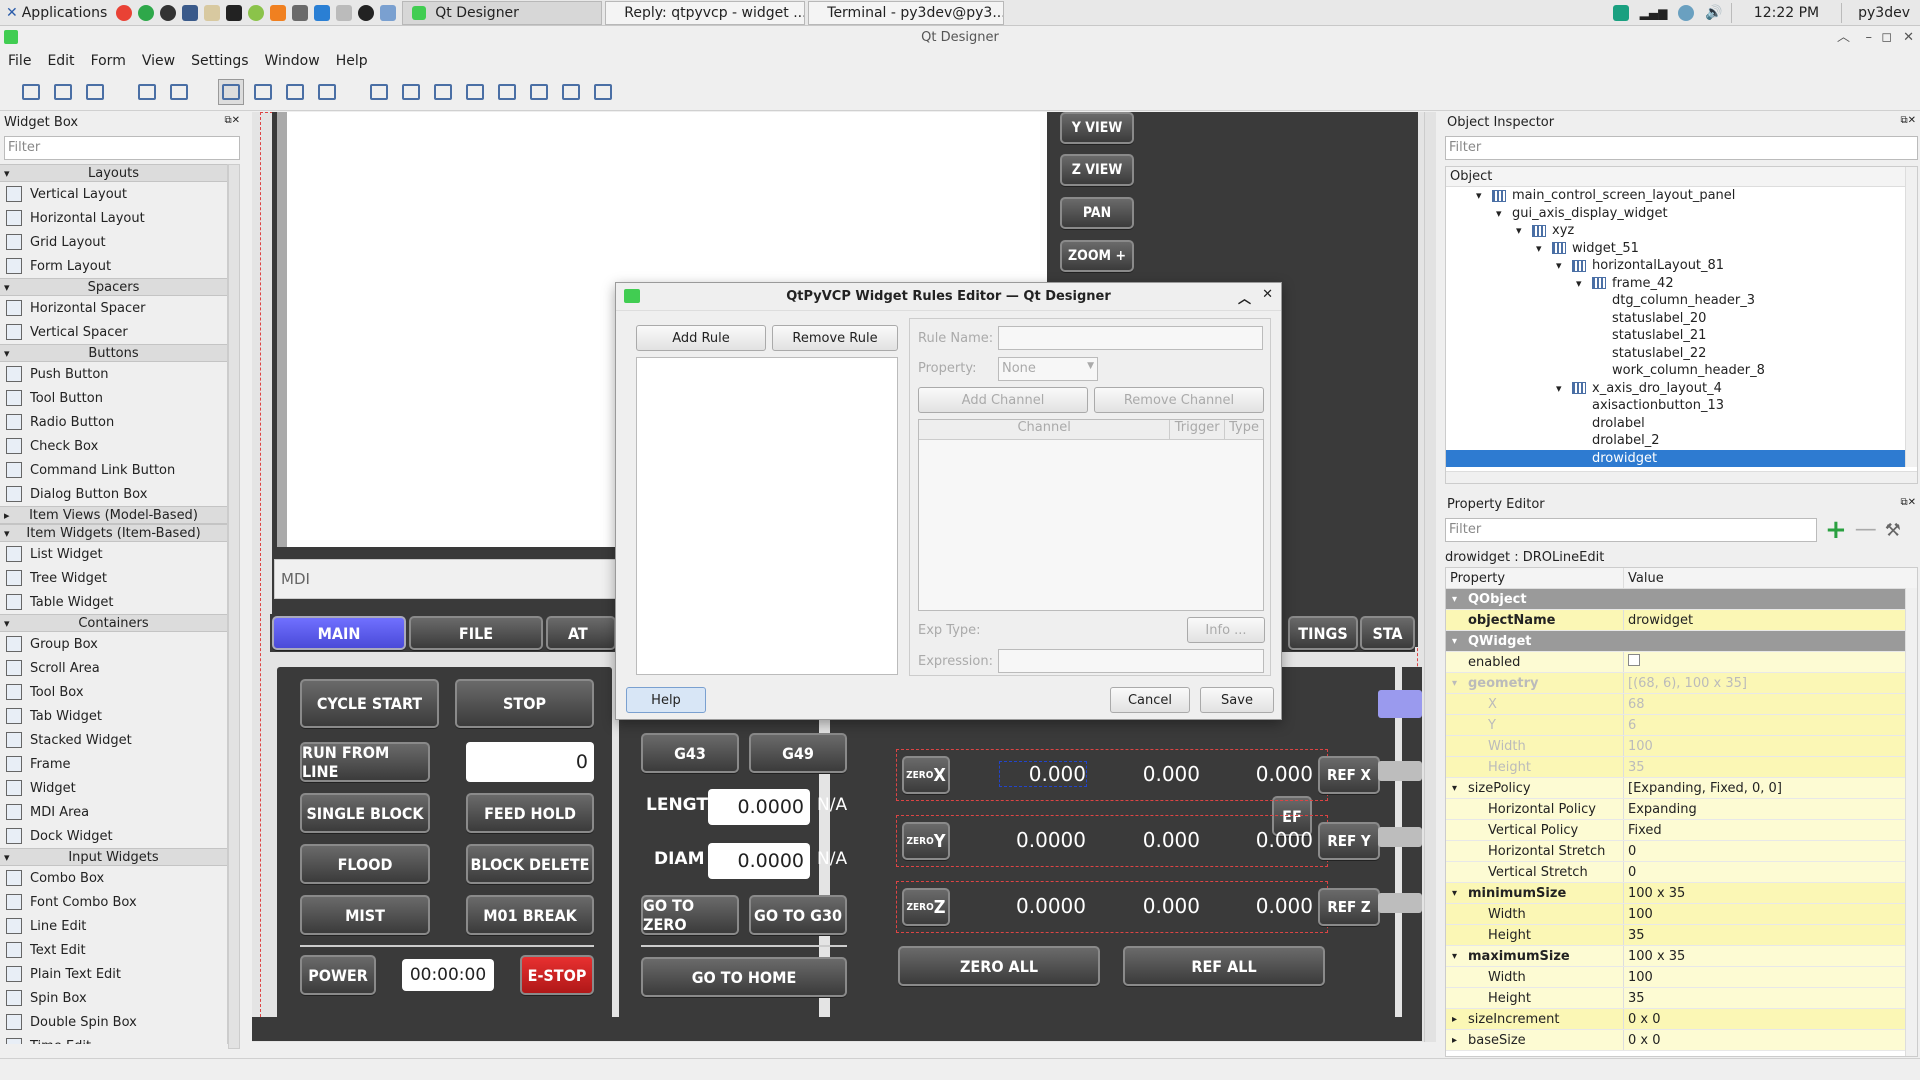 This screenshot has width=1920, height=1080. I want to click on property-select: None ▼, so click(1048, 369).